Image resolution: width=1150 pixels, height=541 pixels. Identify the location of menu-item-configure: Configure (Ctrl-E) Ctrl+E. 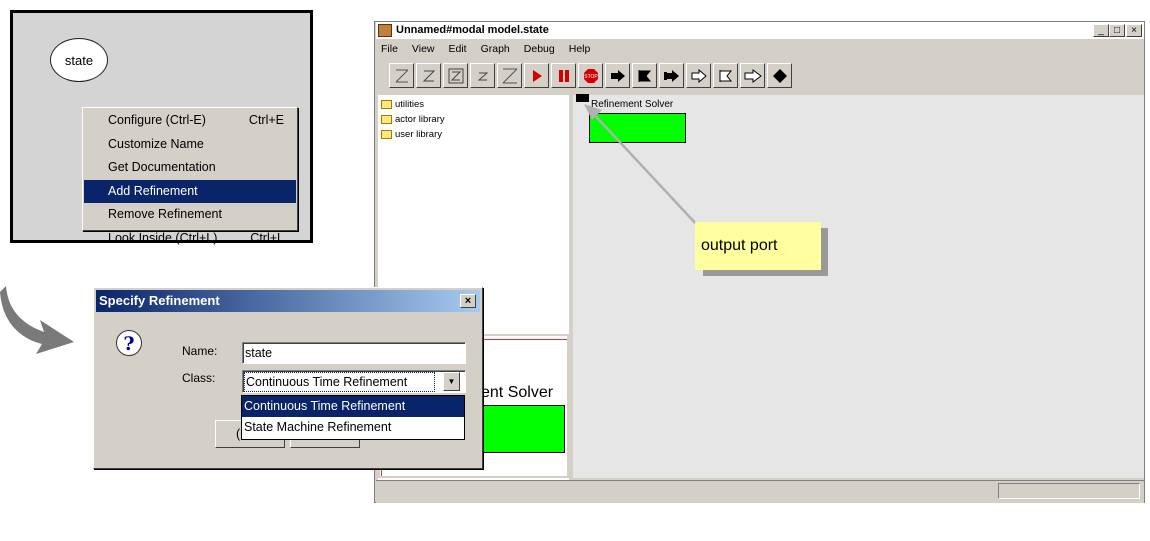
(190, 121).